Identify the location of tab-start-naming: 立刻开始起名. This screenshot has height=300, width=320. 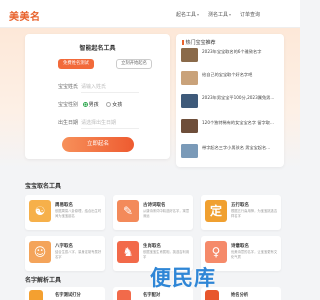
(134, 64).